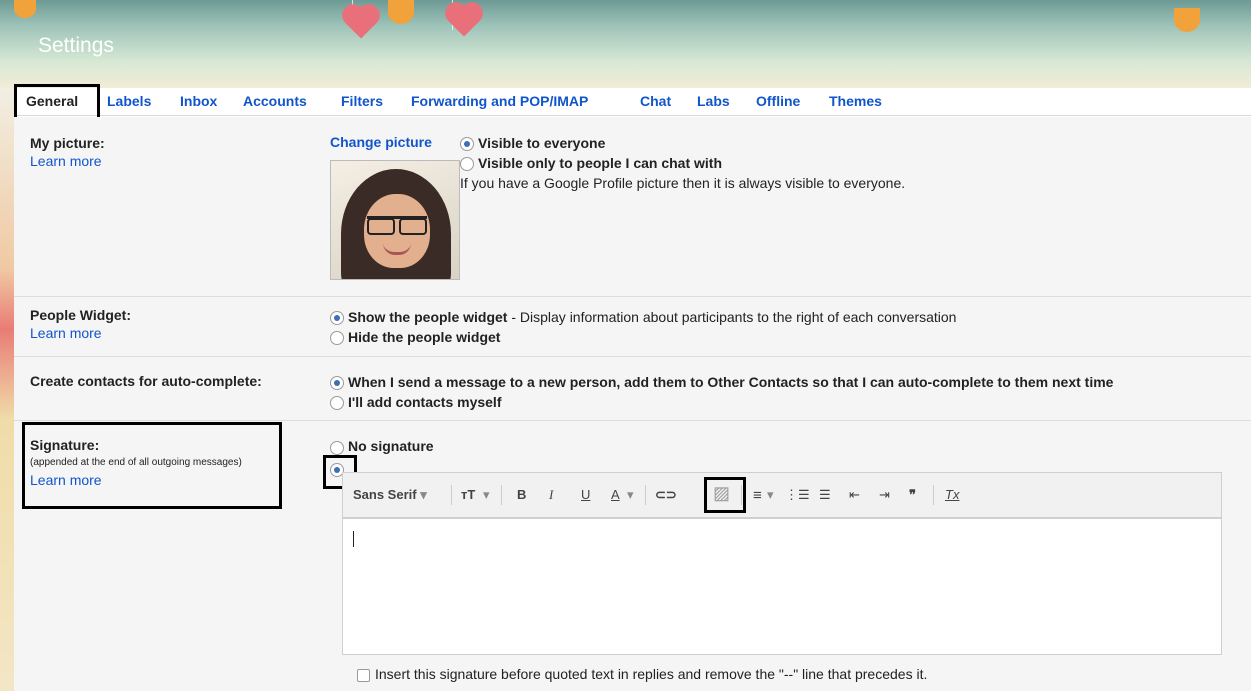 This screenshot has width=1251, height=691. What do you see at coordinates (391, 446) in the screenshot?
I see `no-signature-label: No signature` at bounding box center [391, 446].